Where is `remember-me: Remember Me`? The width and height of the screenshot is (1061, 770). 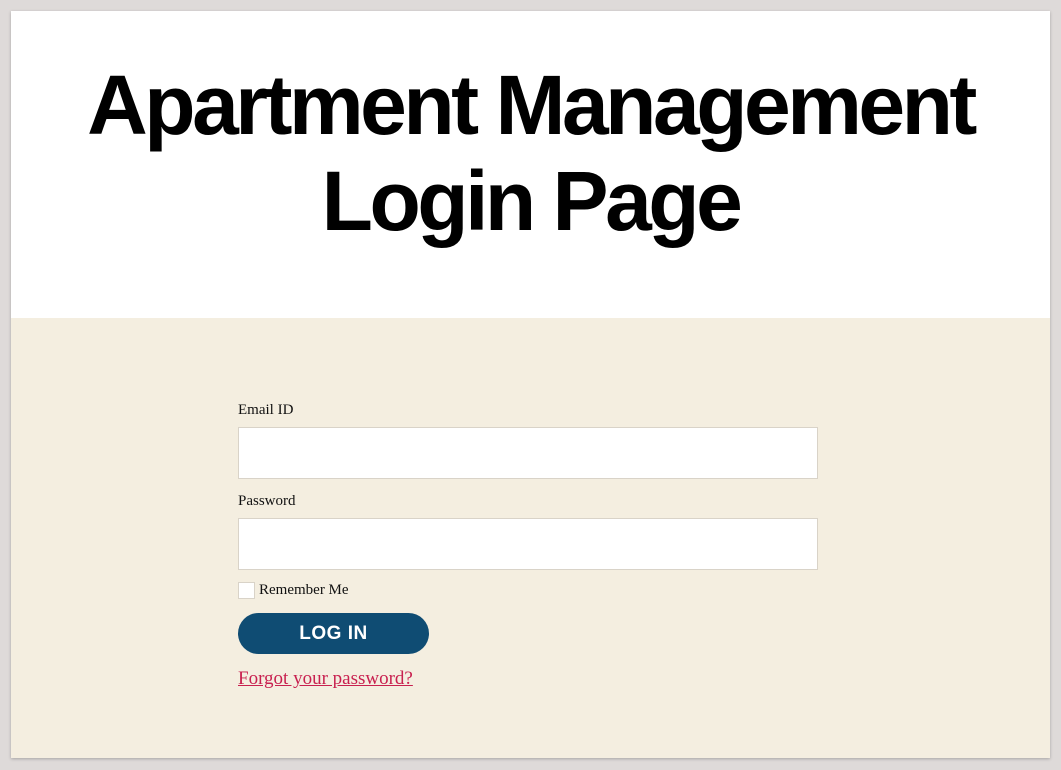
remember-me: Remember Me is located at coordinates (528, 590).